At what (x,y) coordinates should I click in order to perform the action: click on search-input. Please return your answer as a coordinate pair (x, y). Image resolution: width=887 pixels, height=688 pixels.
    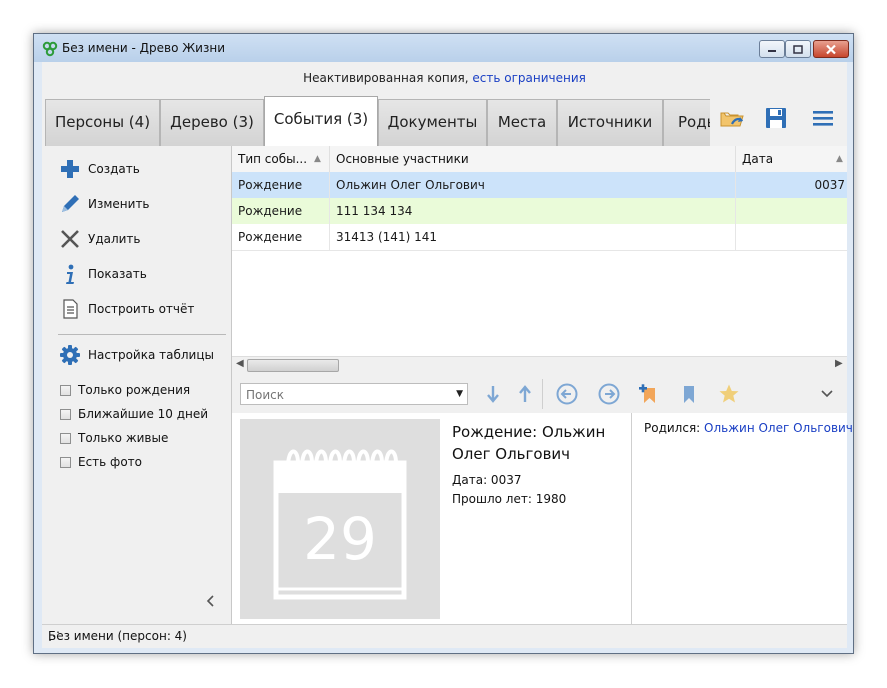
    Looking at the image, I should click on (346, 395).